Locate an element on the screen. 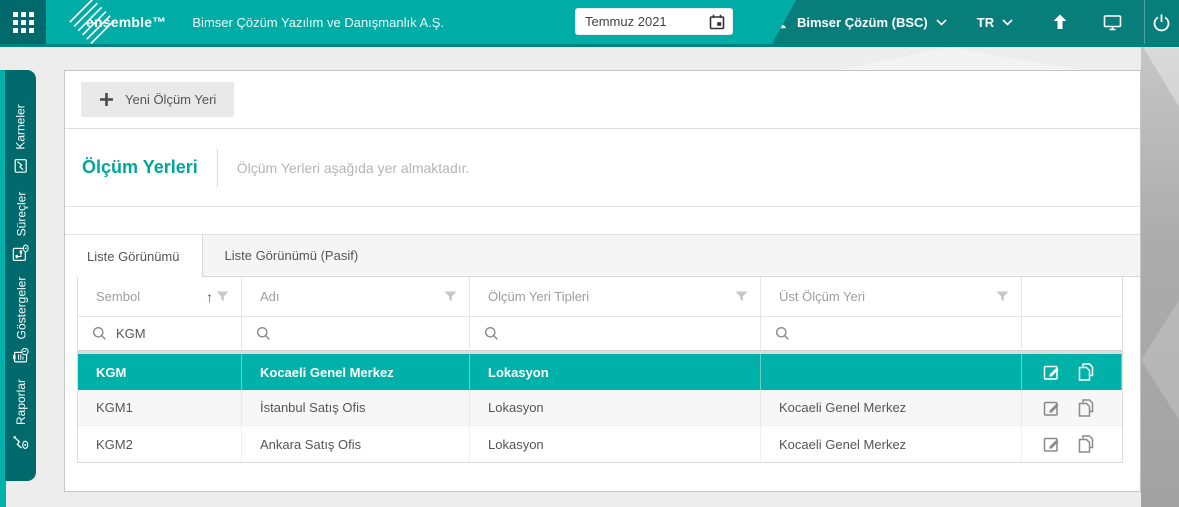 The height and width of the screenshot is (507, 1179). tabs-spacer is located at coordinates (602, 220).